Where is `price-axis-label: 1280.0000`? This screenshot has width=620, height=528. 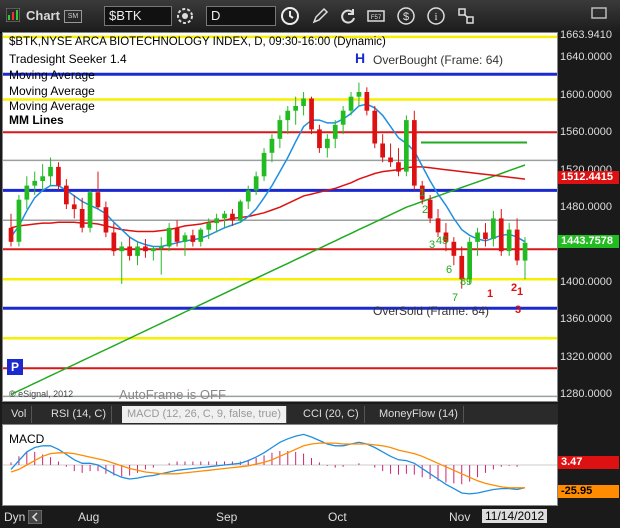 price-axis-label: 1280.0000 is located at coordinates (586, 394).